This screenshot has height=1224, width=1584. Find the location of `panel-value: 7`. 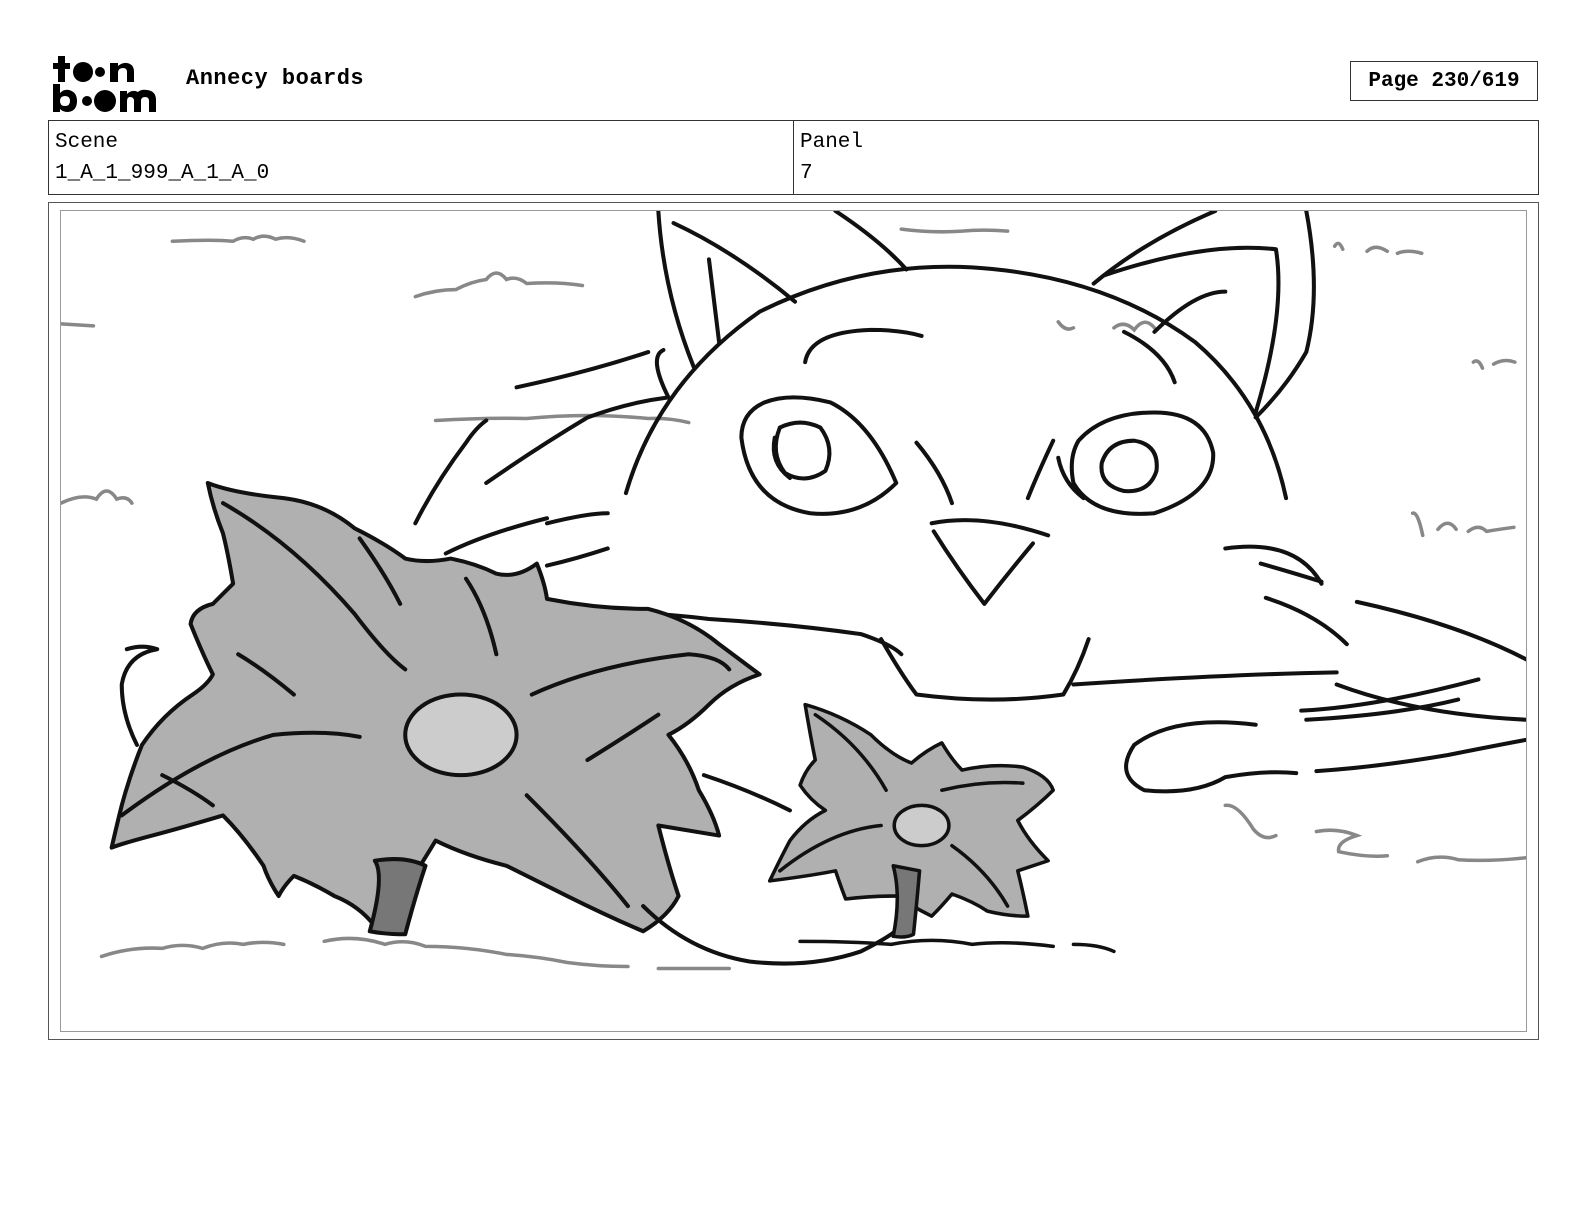

panel-value: 7 is located at coordinates (806, 173).